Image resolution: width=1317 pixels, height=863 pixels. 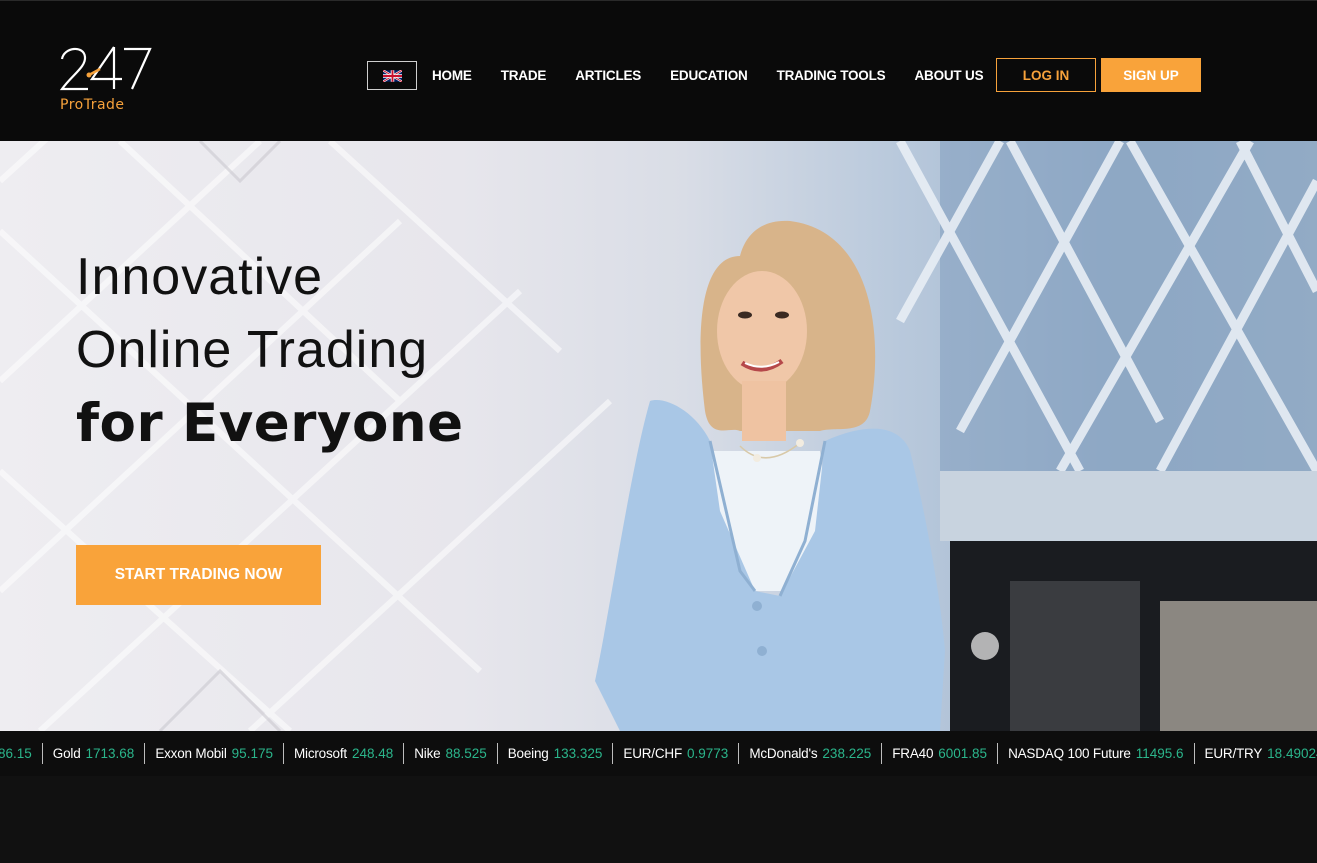 What do you see at coordinates (709, 75) in the screenshot?
I see `nav-education: EDUCATION` at bounding box center [709, 75].